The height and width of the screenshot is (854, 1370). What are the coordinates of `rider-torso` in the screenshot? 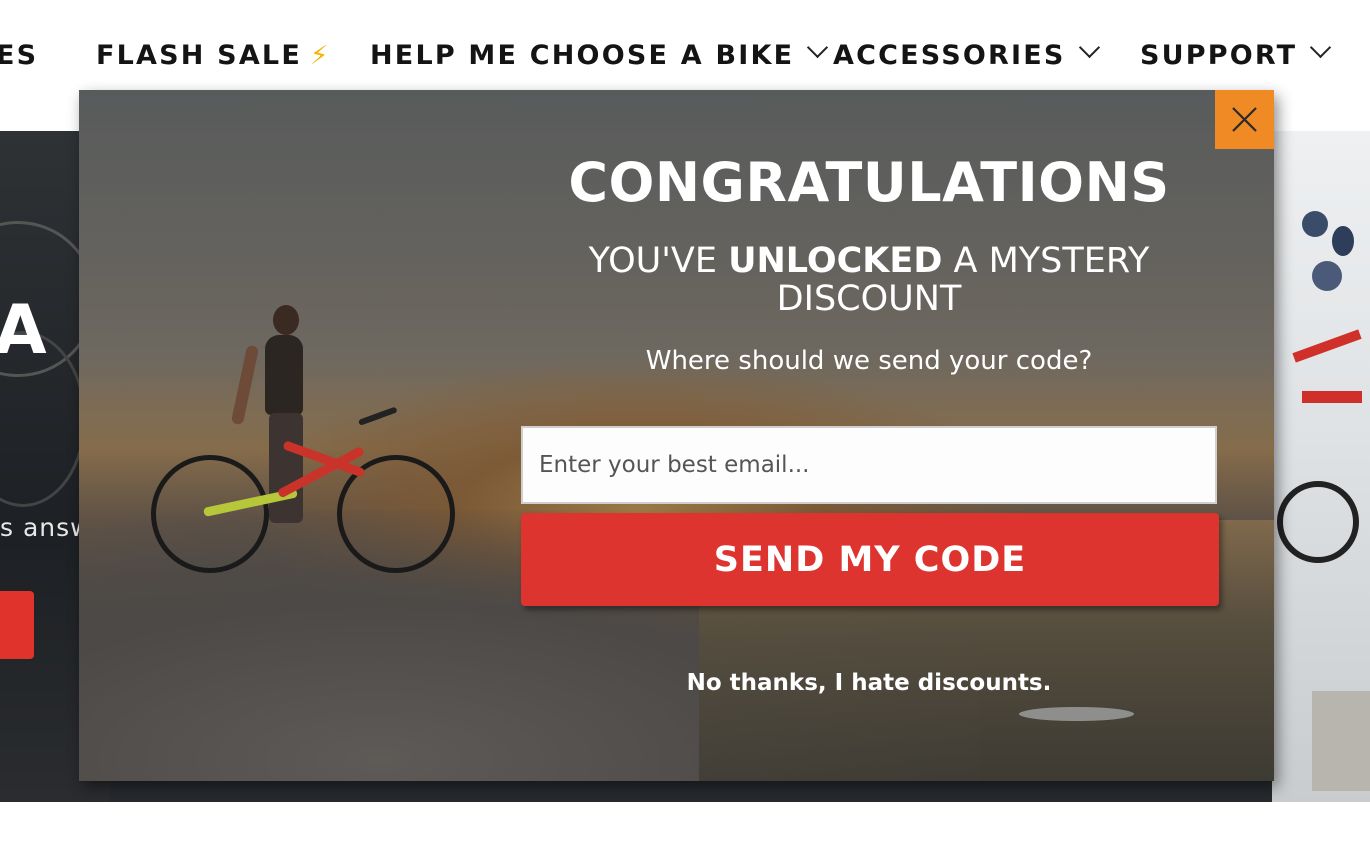 It's located at (284, 375).